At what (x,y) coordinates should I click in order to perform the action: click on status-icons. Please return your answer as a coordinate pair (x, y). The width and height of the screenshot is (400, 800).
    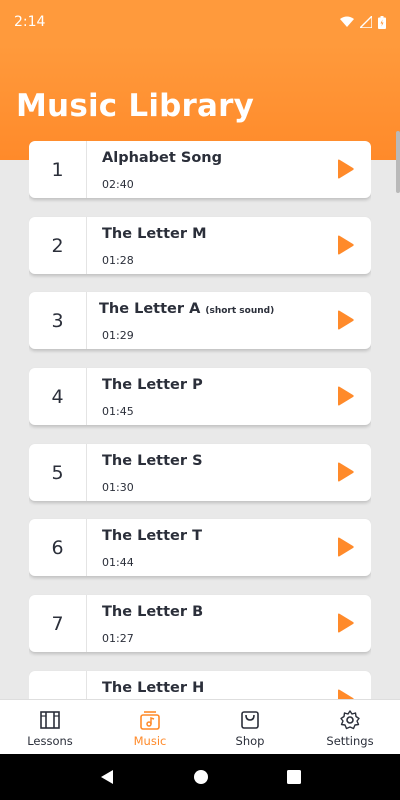
    Looking at the image, I should click on (363, 22).